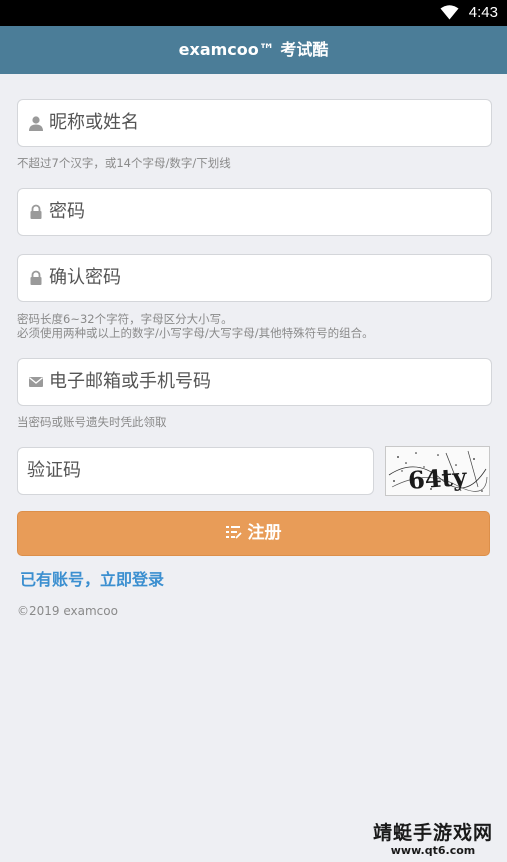 The image size is (507, 862). What do you see at coordinates (254, 212) in the screenshot?
I see `password-input: 密码` at bounding box center [254, 212].